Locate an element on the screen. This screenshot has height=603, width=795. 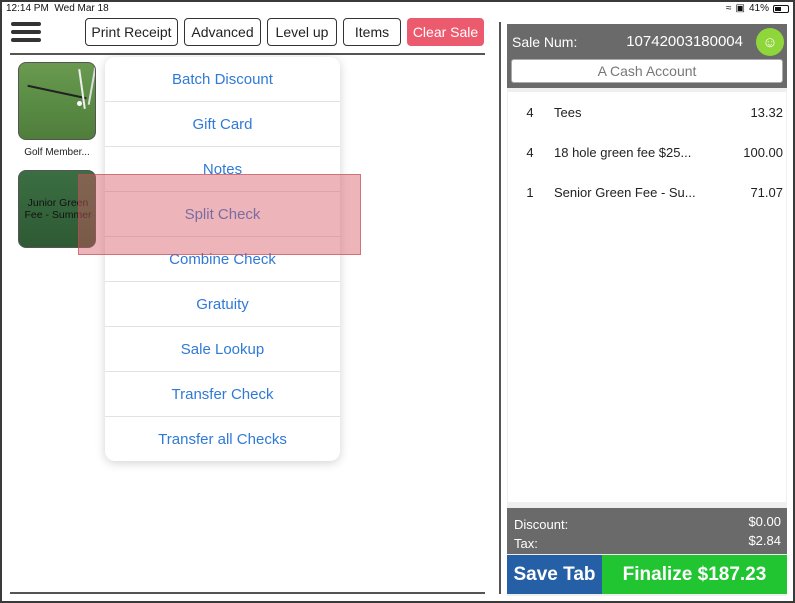
battery-icon is located at coordinates (781, 8).